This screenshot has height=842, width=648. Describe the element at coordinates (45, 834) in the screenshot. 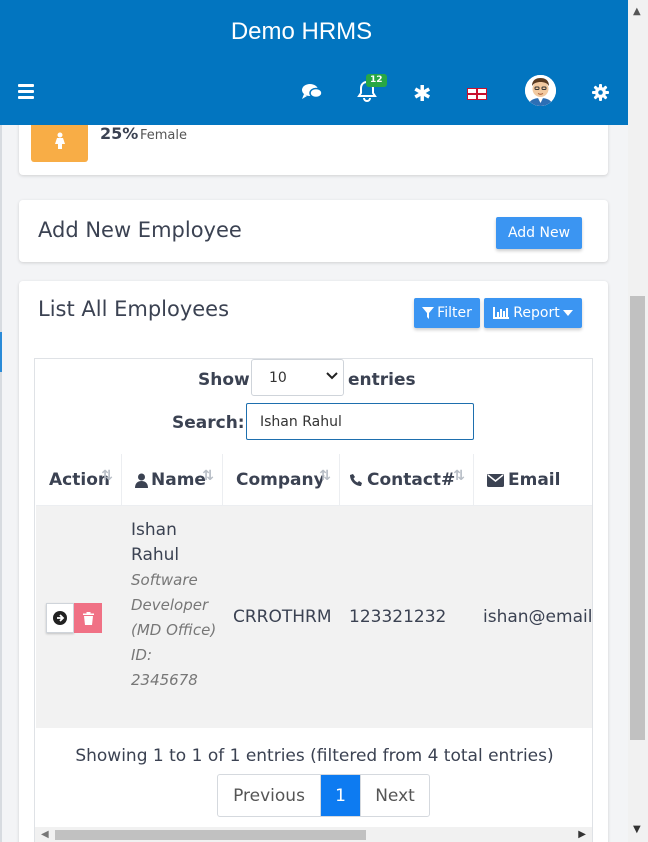

I see `scroll-left-icon: ◀` at that location.